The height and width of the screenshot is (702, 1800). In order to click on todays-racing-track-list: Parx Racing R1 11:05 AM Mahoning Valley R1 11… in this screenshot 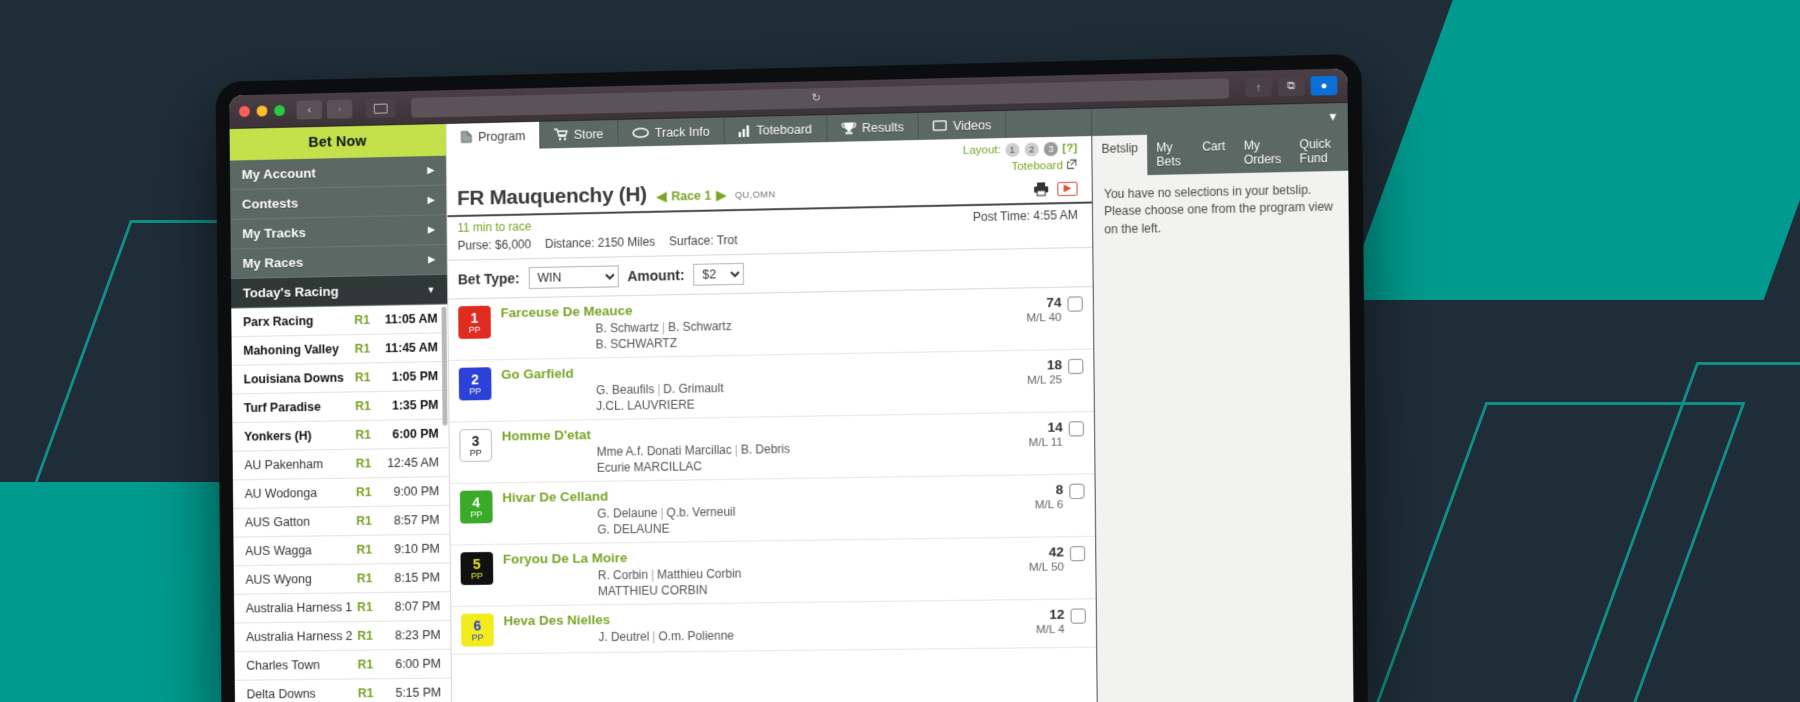, I will do `click(341, 503)`.